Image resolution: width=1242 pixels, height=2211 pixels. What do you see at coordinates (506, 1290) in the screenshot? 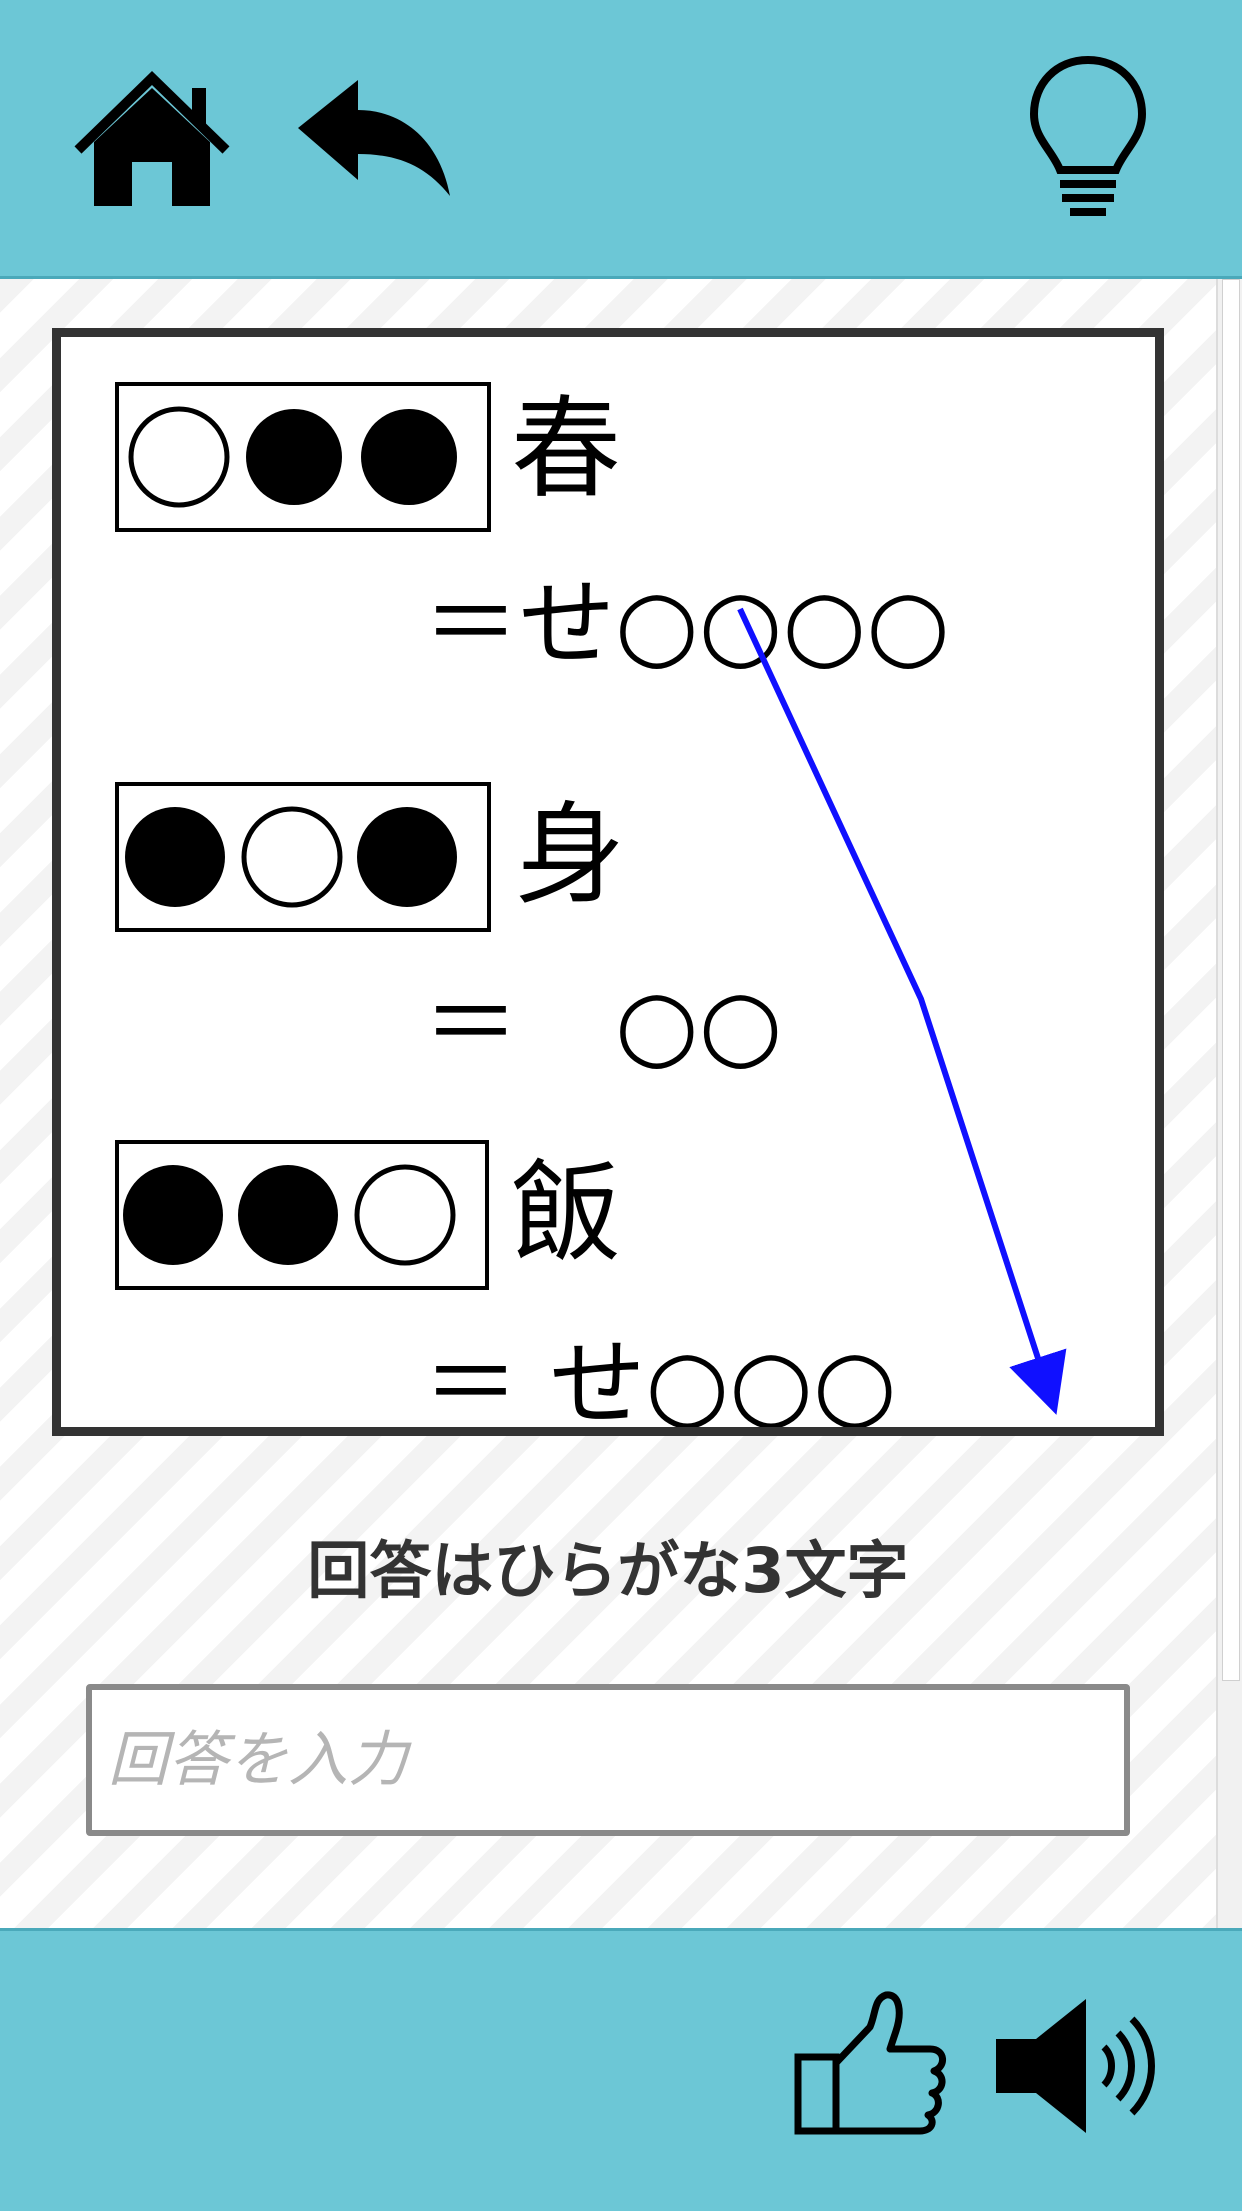
I see `puzzle-row-3: 飯 ＝ せ○○○` at bounding box center [506, 1290].